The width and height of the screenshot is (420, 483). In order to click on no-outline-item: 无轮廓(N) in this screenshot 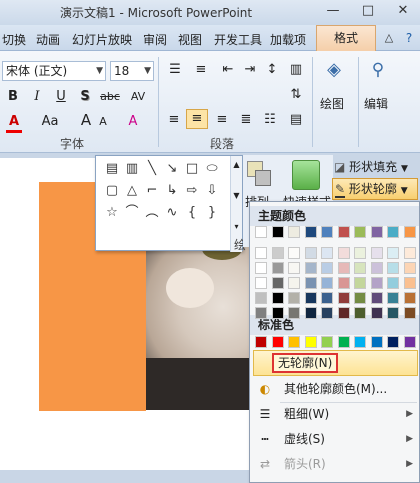, I will do `click(335, 363)`.